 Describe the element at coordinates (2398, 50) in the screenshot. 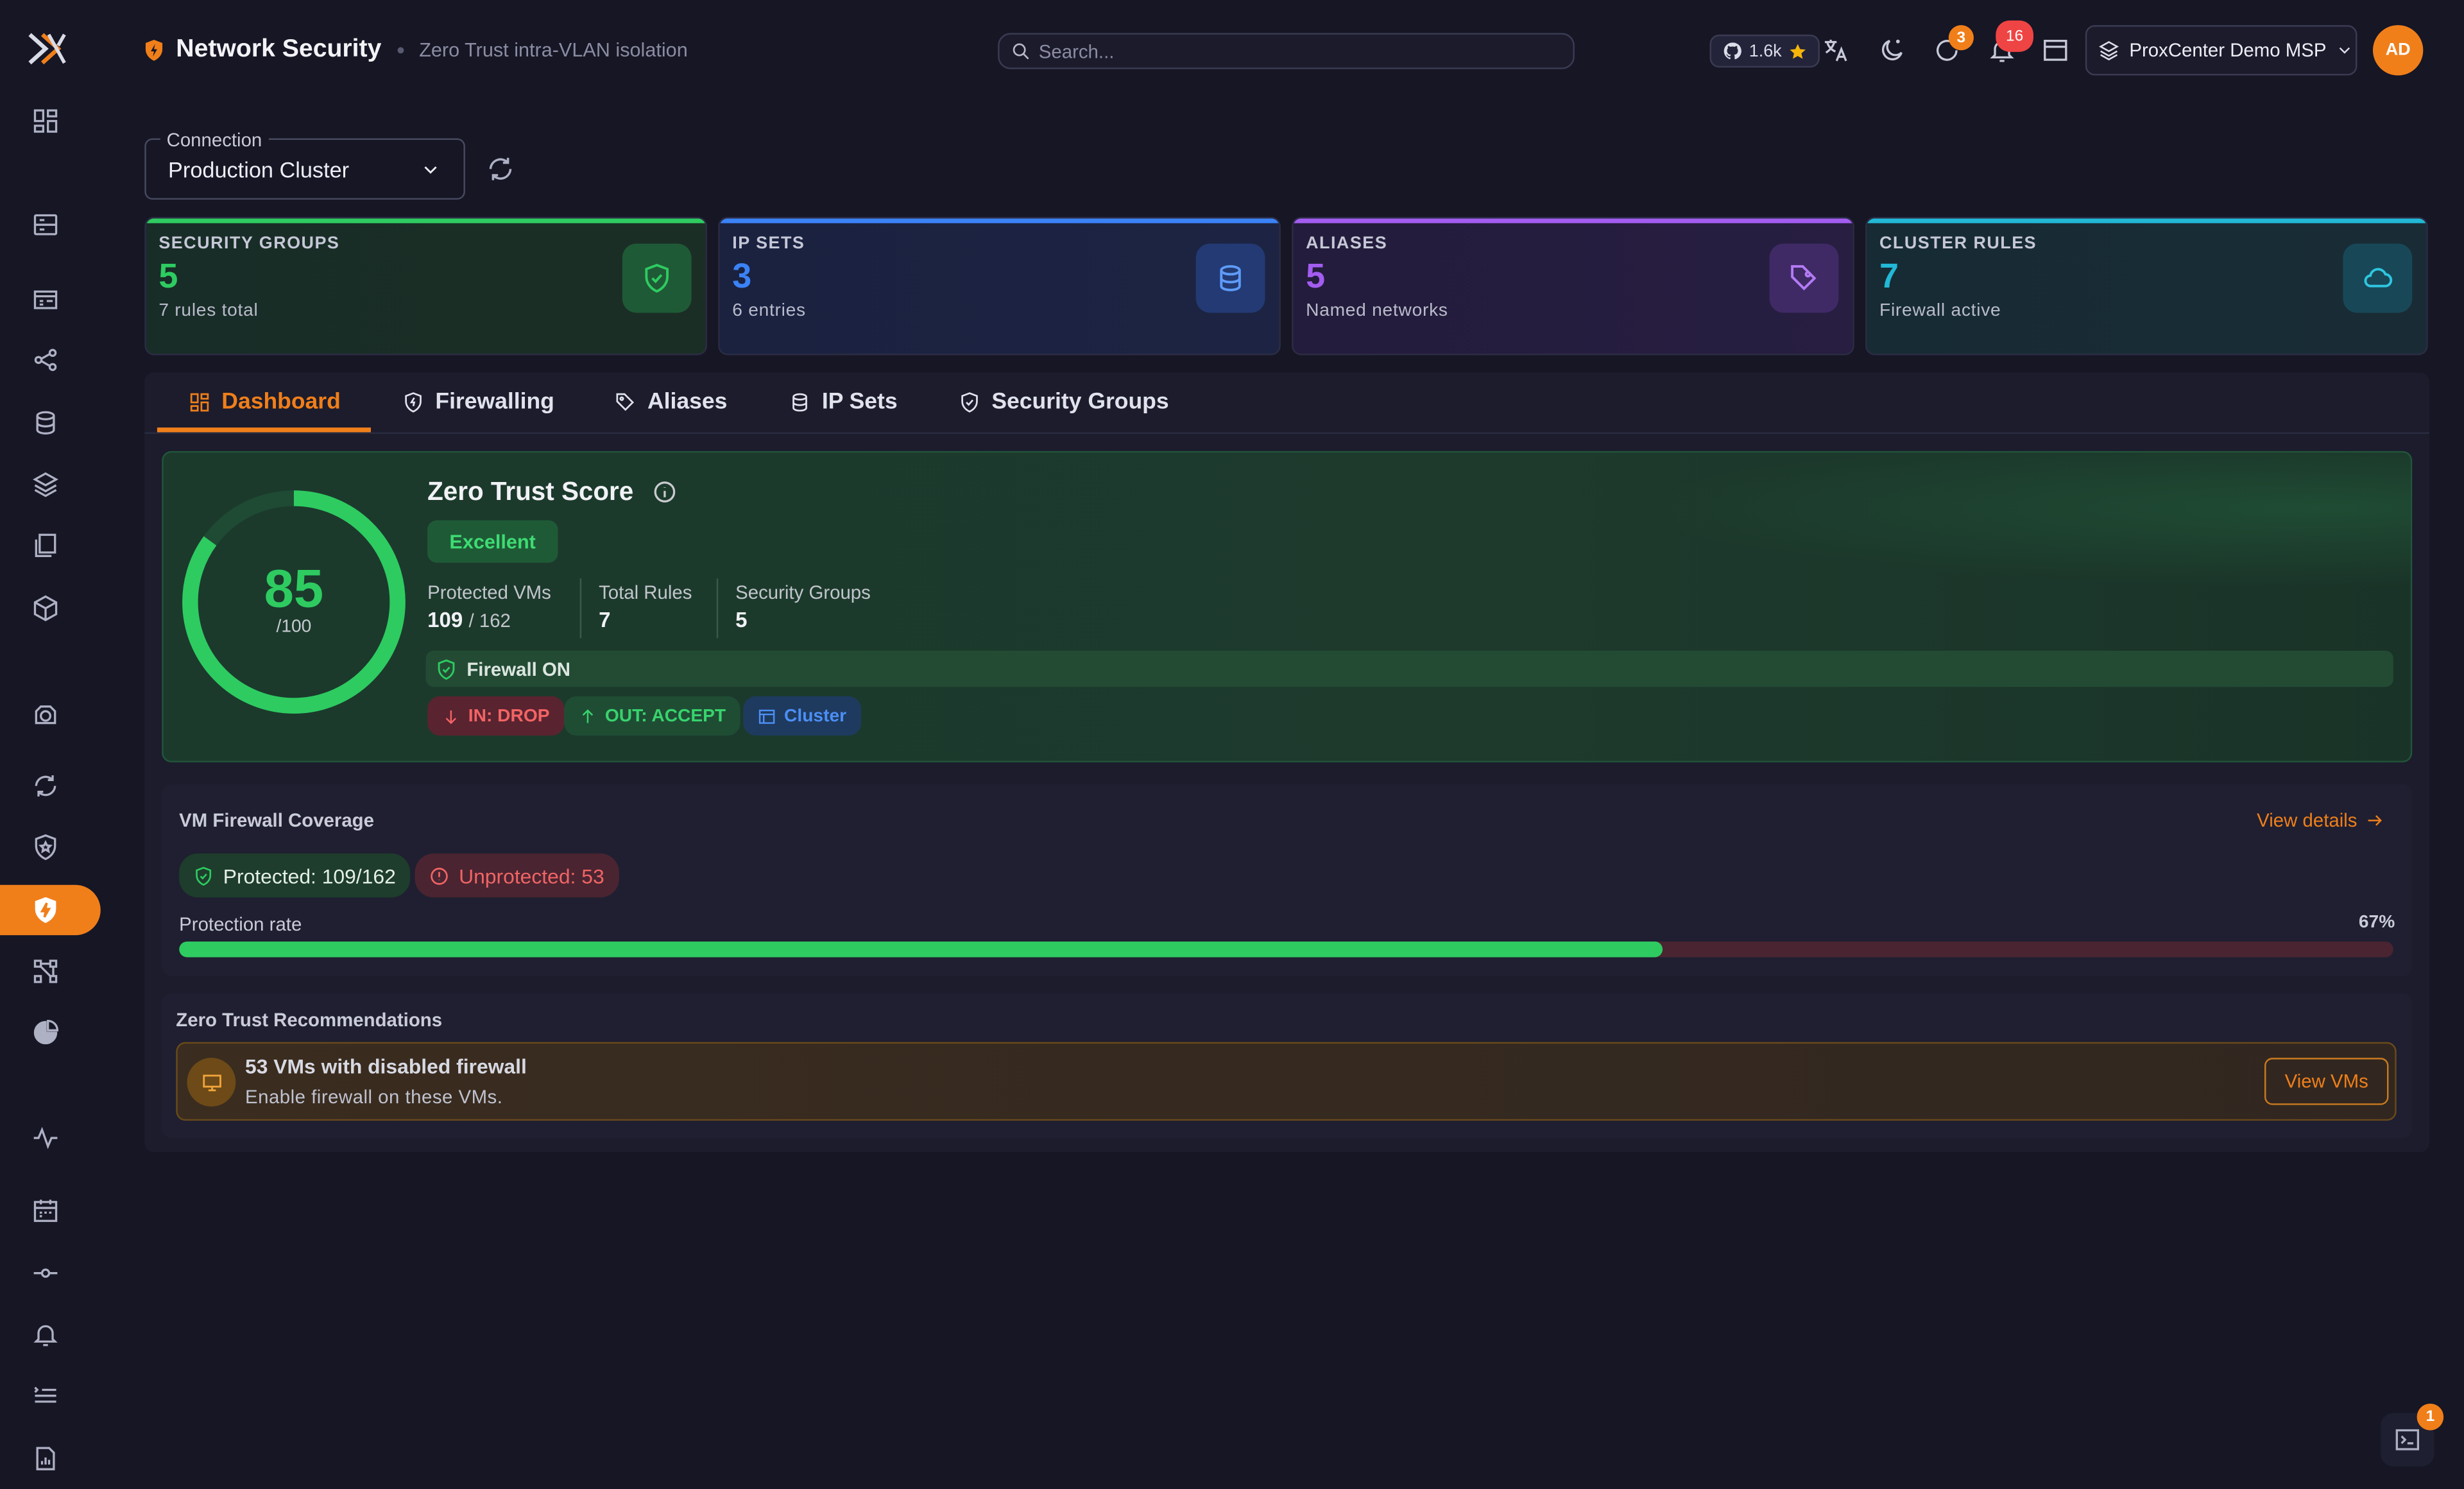

I see `user-avatar: AD` at that location.